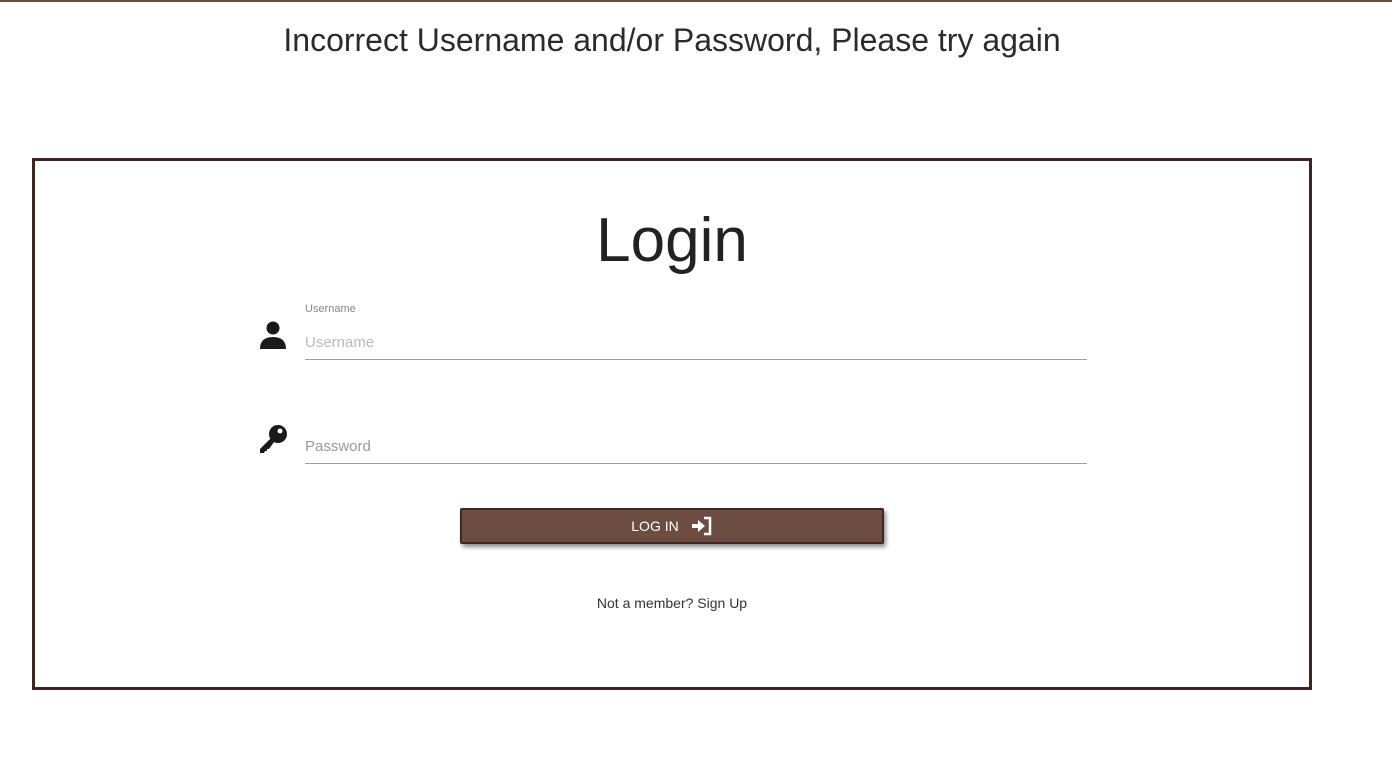  What do you see at coordinates (330, 309) in the screenshot?
I see `username-label: Username` at bounding box center [330, 309].